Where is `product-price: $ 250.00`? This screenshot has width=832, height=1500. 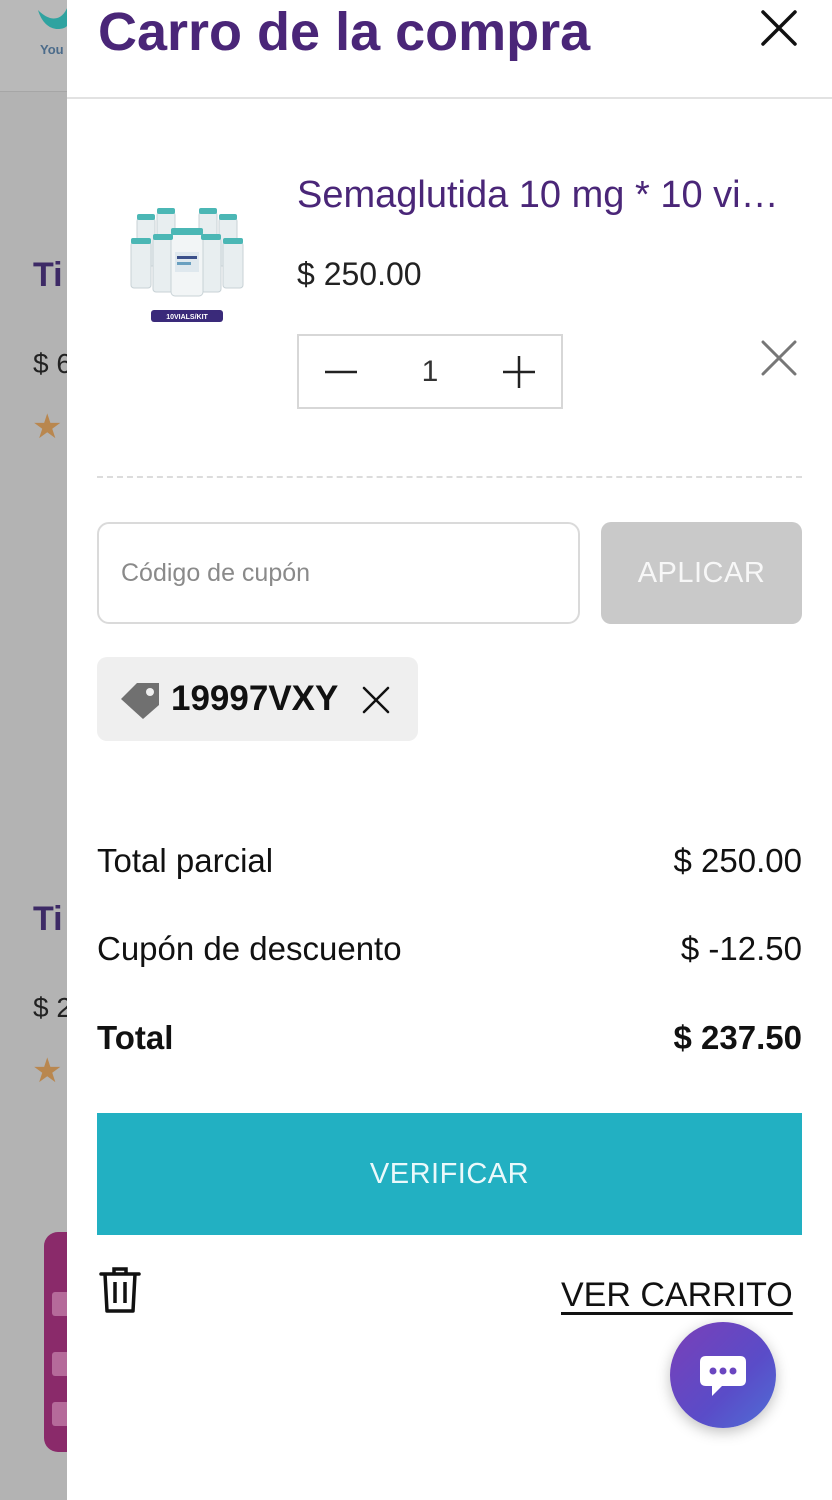 product-price: $ 250.00 is located at coordinates (359, 274).